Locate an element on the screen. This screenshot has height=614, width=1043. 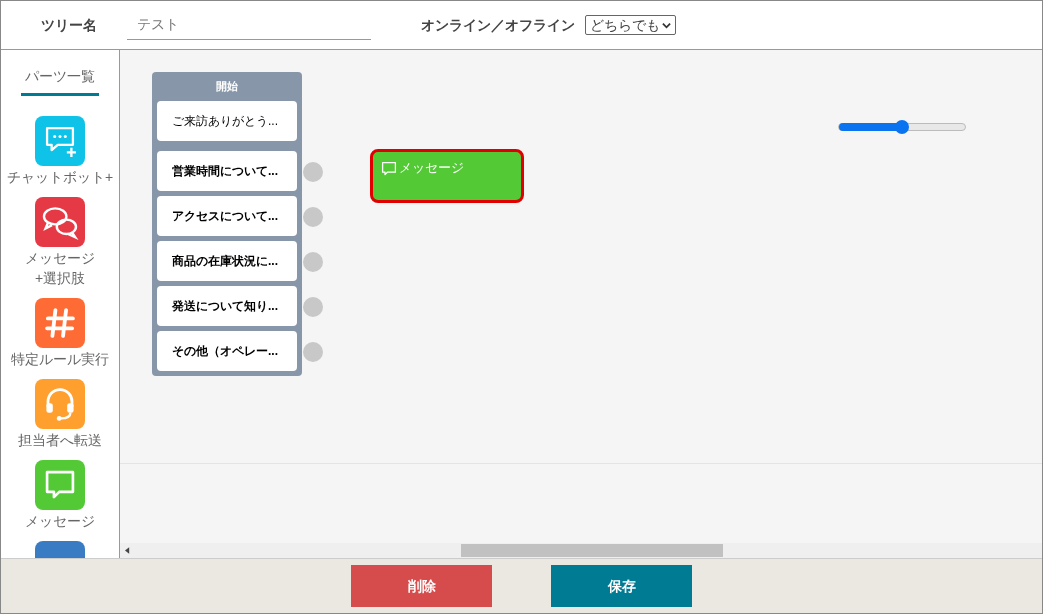
delete-button: 削除 is located at coordinates (421, 586).